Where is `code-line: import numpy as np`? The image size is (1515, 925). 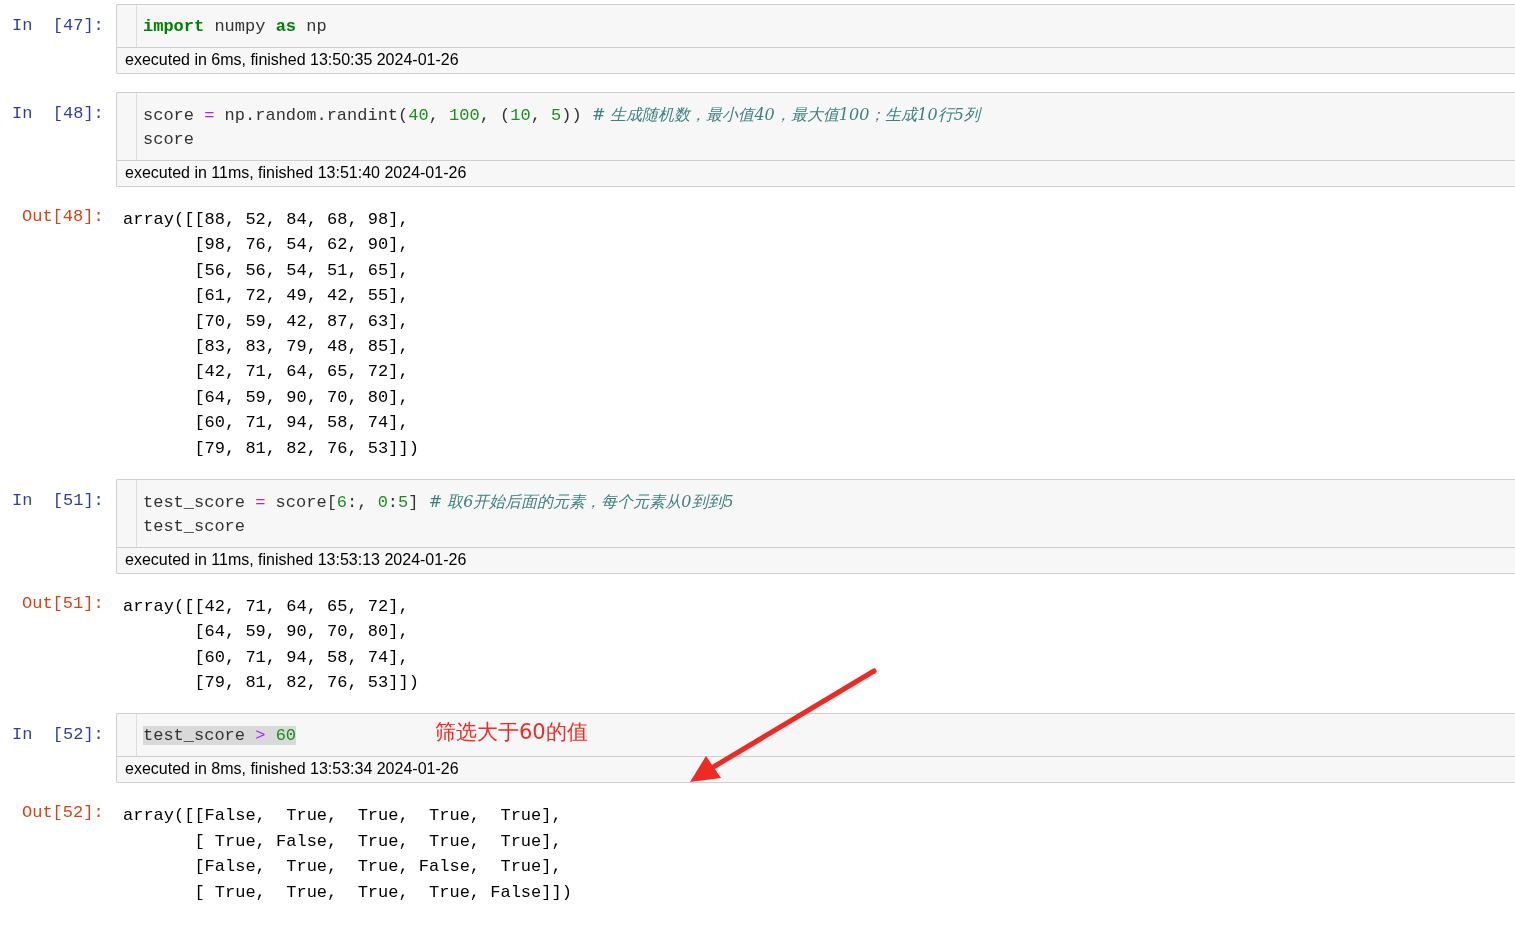
code-line: import numpy as np is located at coordinates (235, 26).